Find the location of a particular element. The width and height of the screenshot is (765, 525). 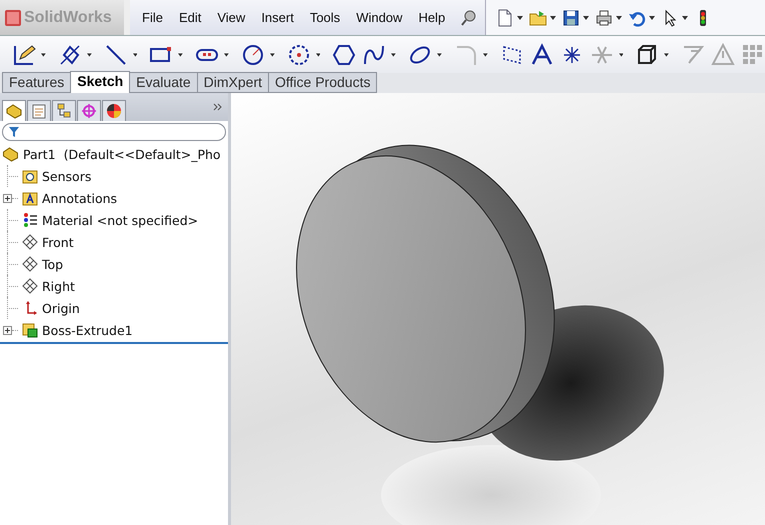

clipboard-icon is located at coordinates (39, 111).